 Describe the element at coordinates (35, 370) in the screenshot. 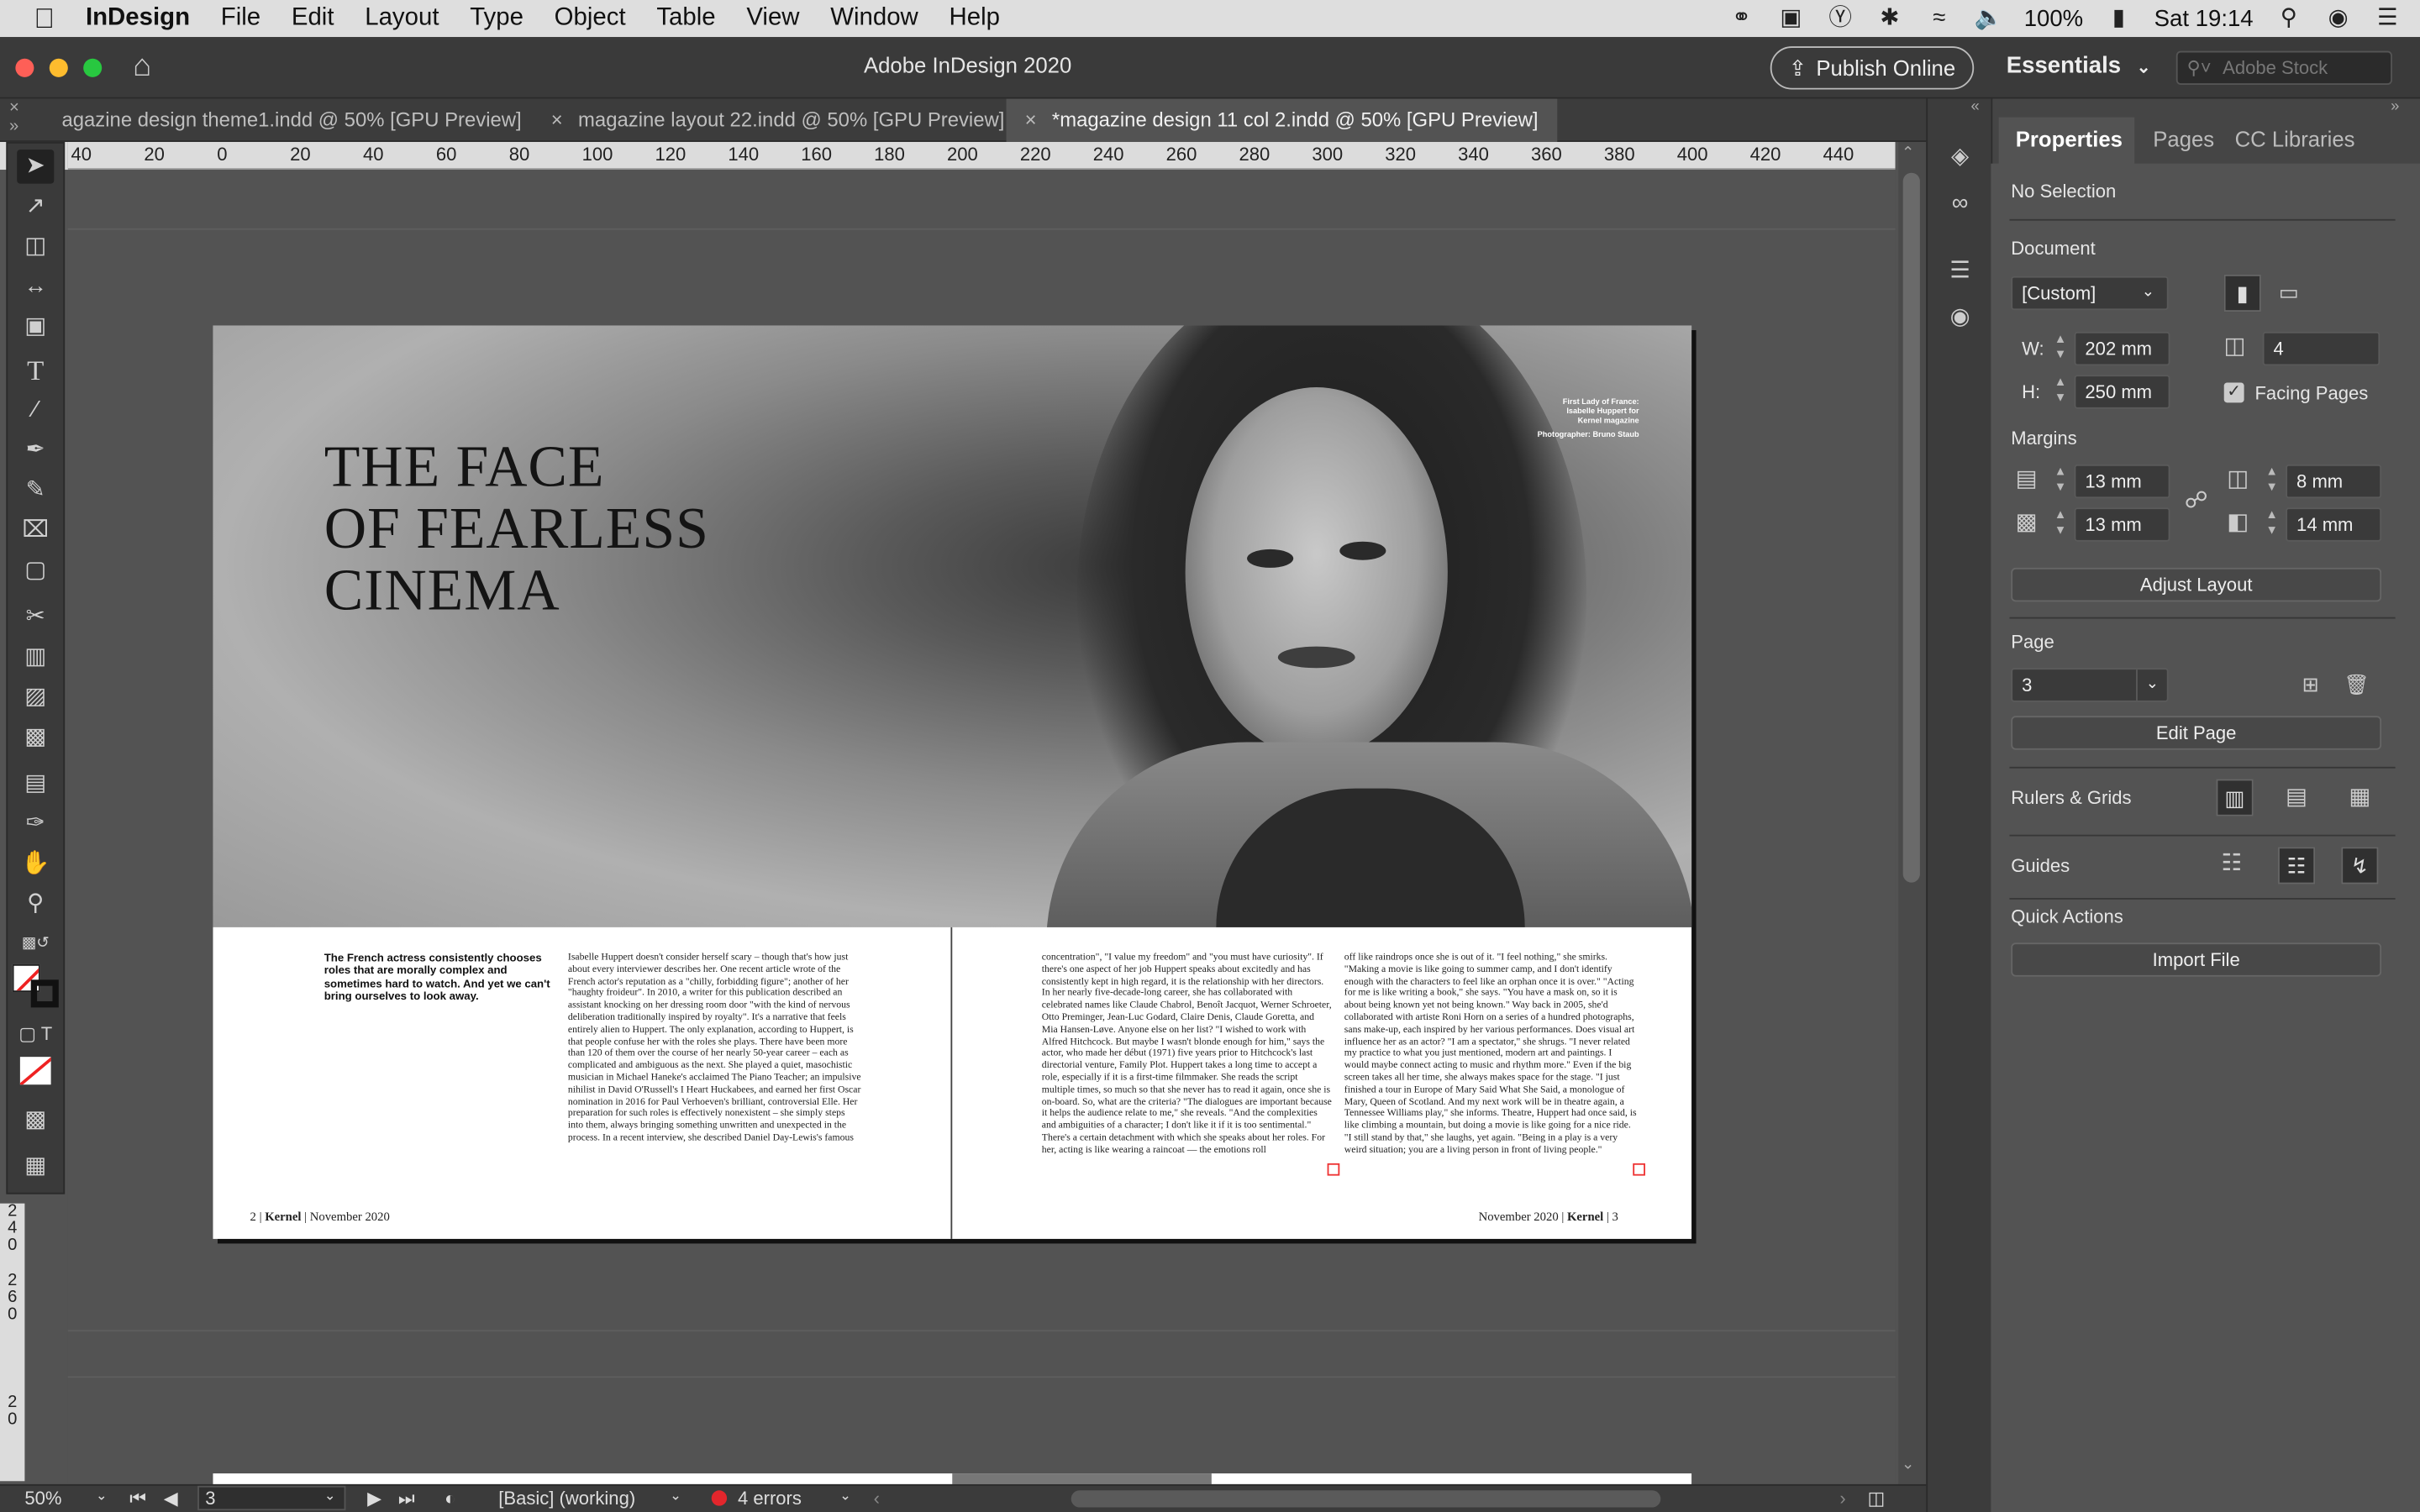

I see `type-tool-icon: T` at that location.